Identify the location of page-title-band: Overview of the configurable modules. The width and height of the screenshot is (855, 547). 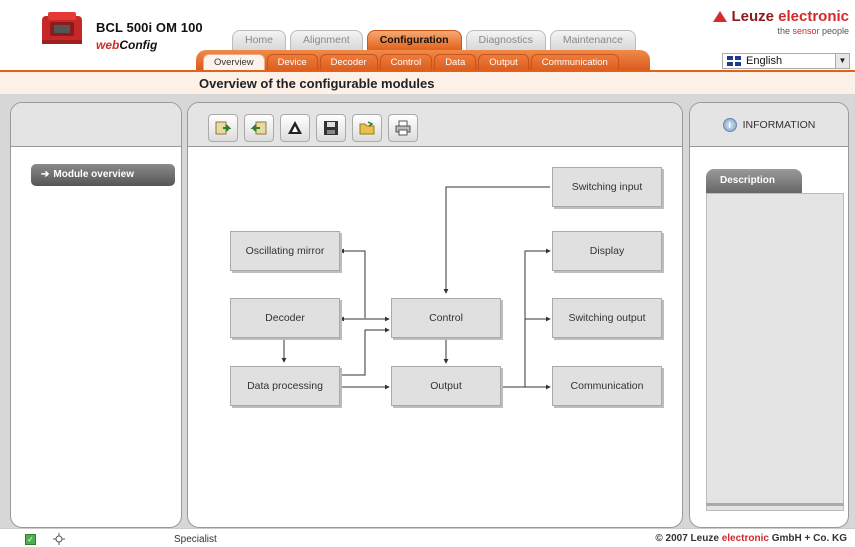
(427, 83).